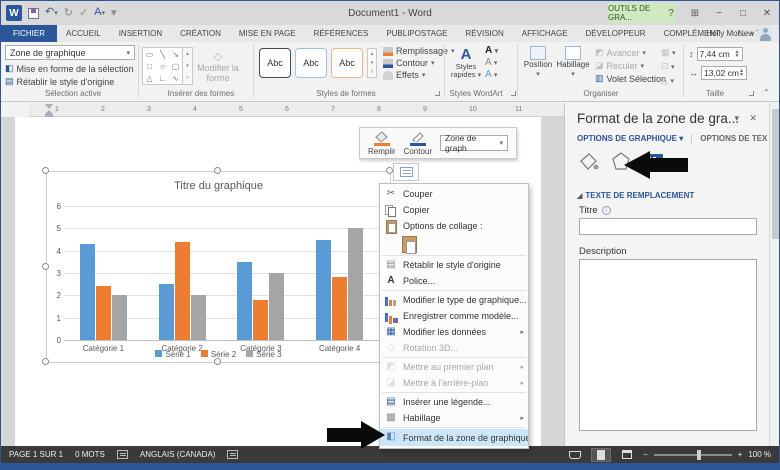 This screenshot has height=470, width=780. Describe the element at coordinates (83, 13) in the screenshot. I see `touch-mode-icon: ✓` at that location.